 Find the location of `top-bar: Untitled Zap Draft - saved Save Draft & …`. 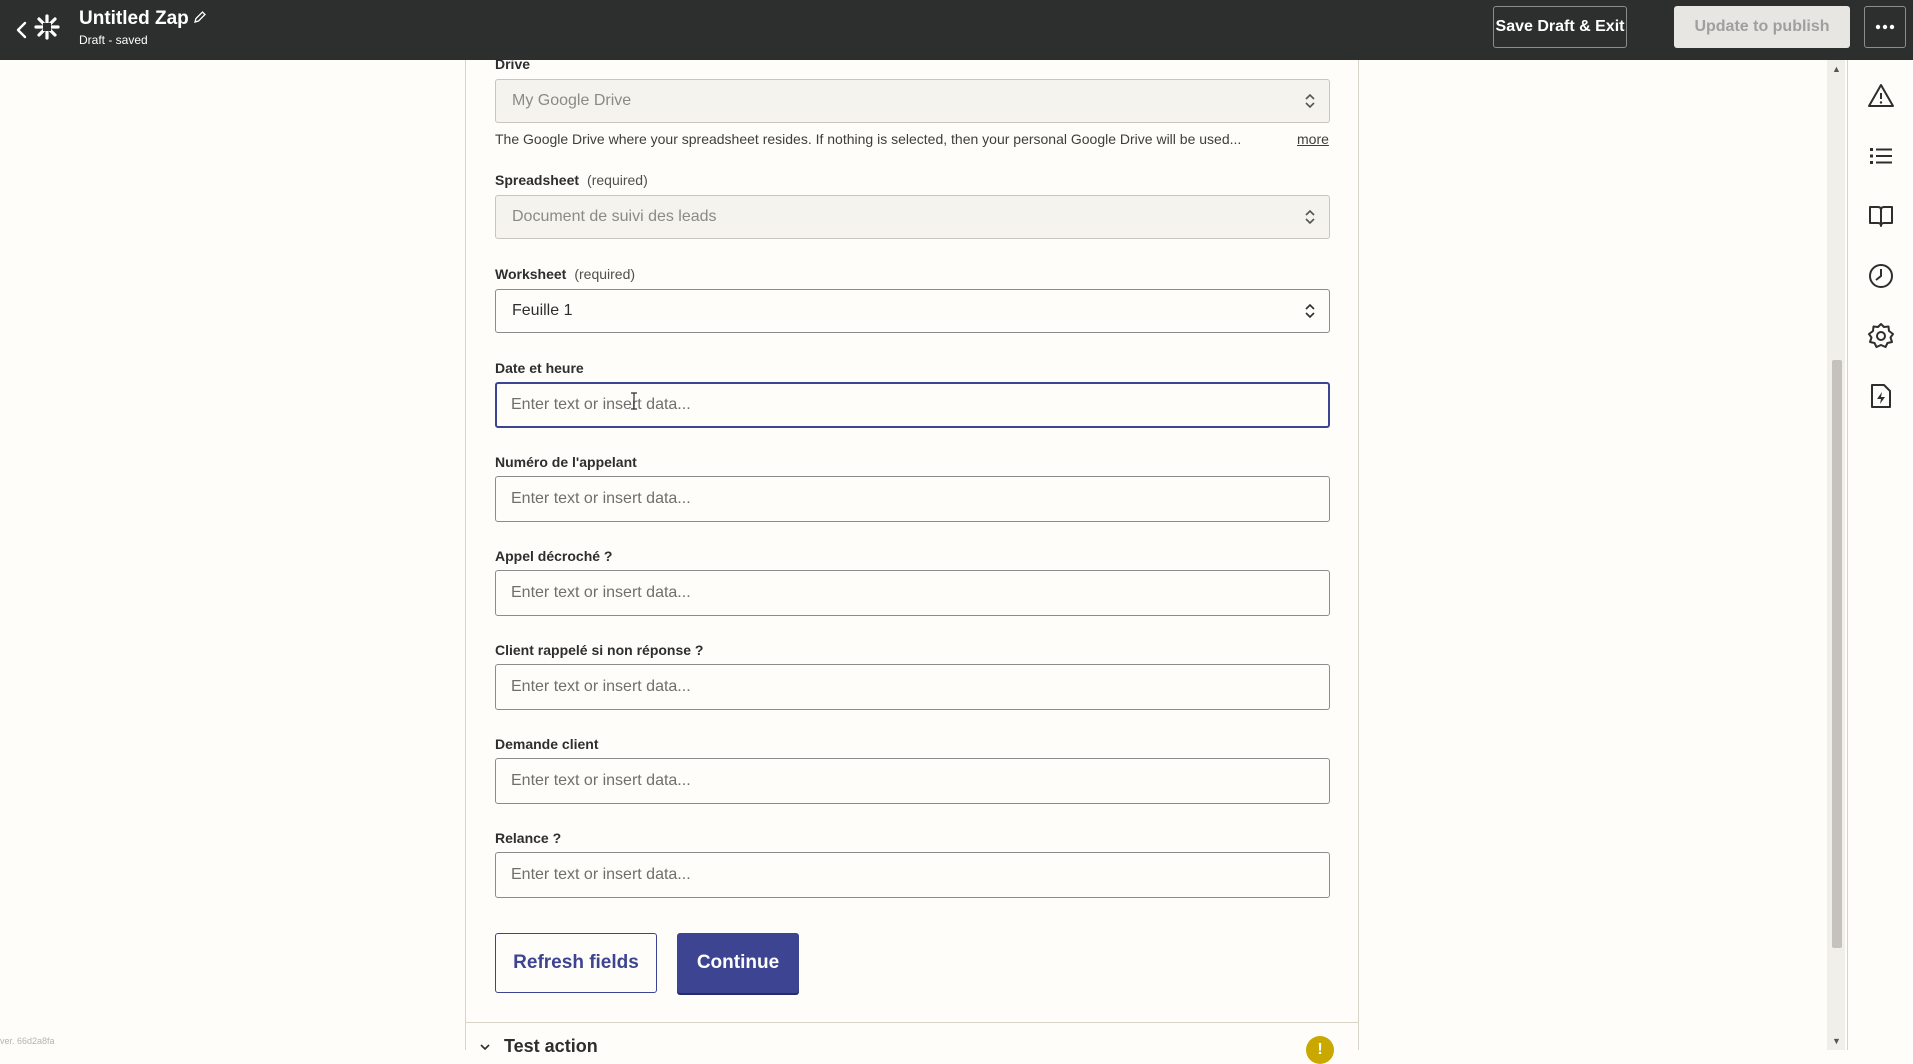

top-bar: Untitled Zap Draft - saved Save Draft & … is located at coordinates (956, 30).